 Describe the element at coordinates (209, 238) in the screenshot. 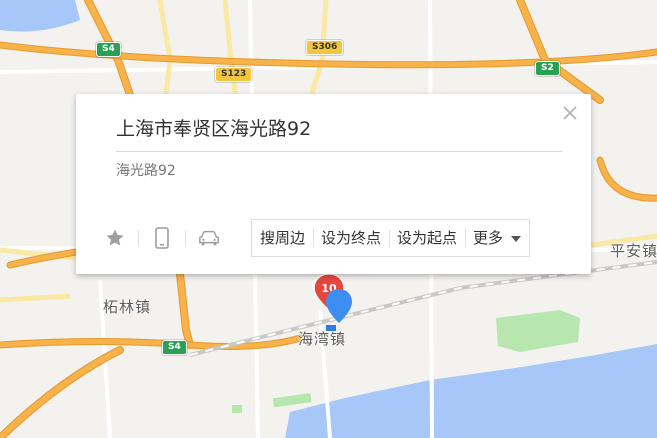

I see `car-icon` at that location.